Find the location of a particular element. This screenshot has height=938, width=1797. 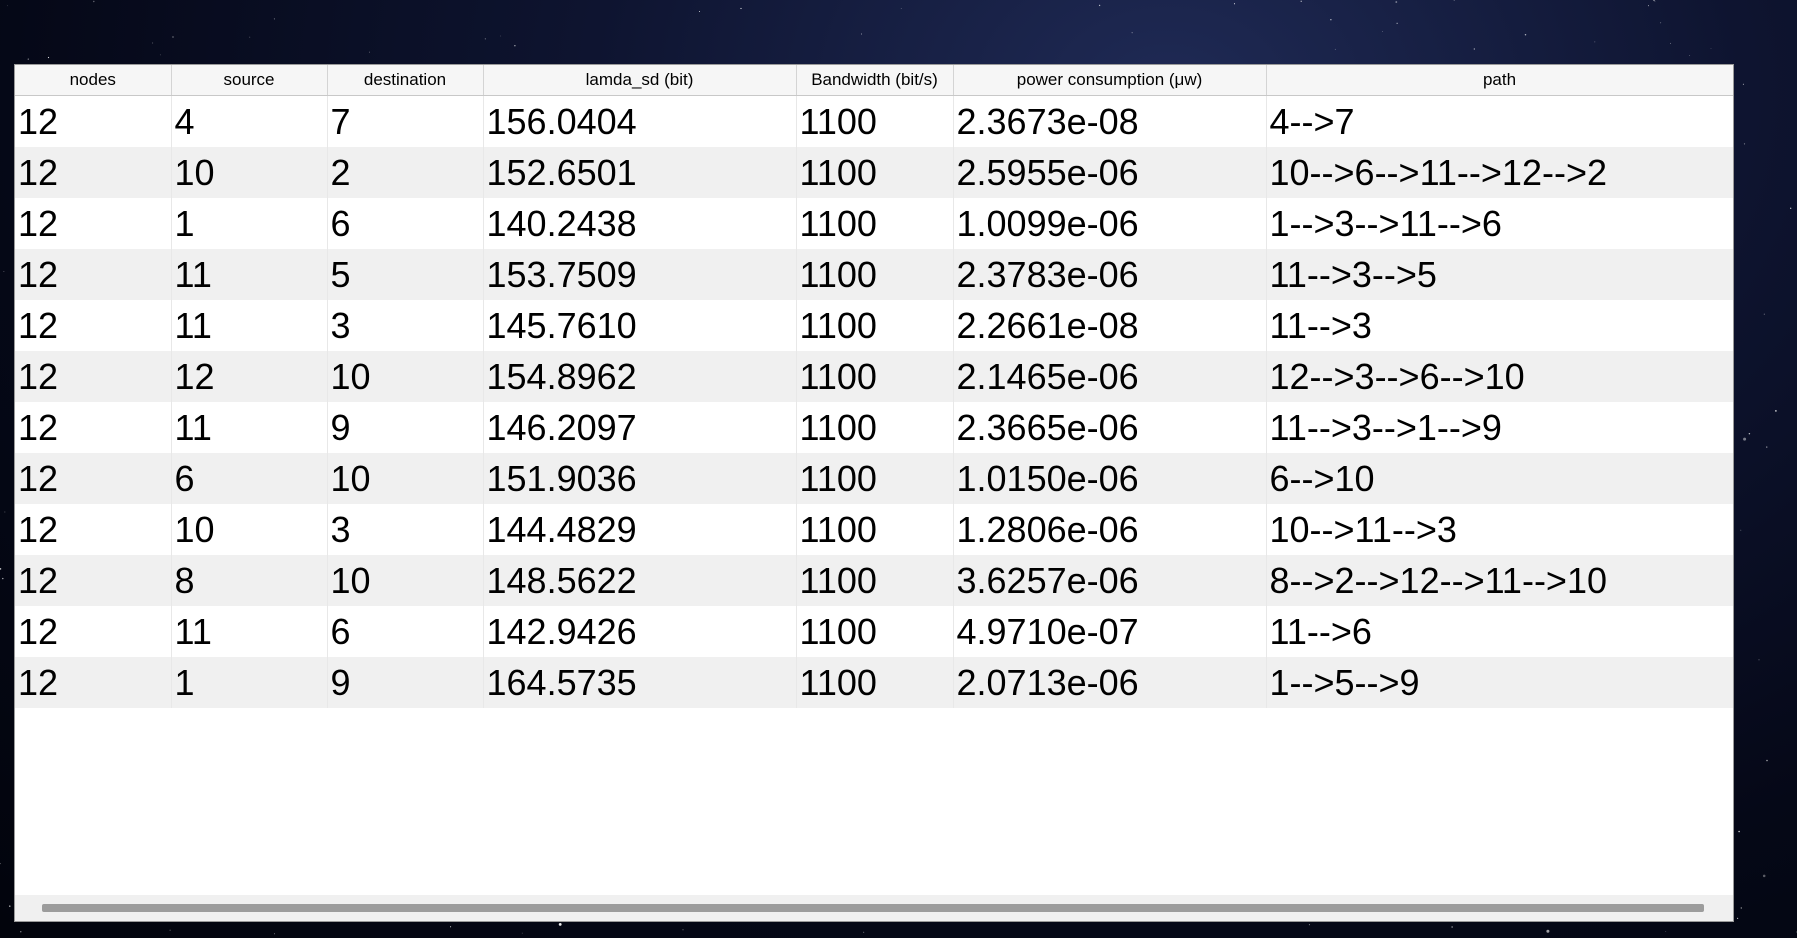

cell-source: 4 is located at coordinates (249, 121).